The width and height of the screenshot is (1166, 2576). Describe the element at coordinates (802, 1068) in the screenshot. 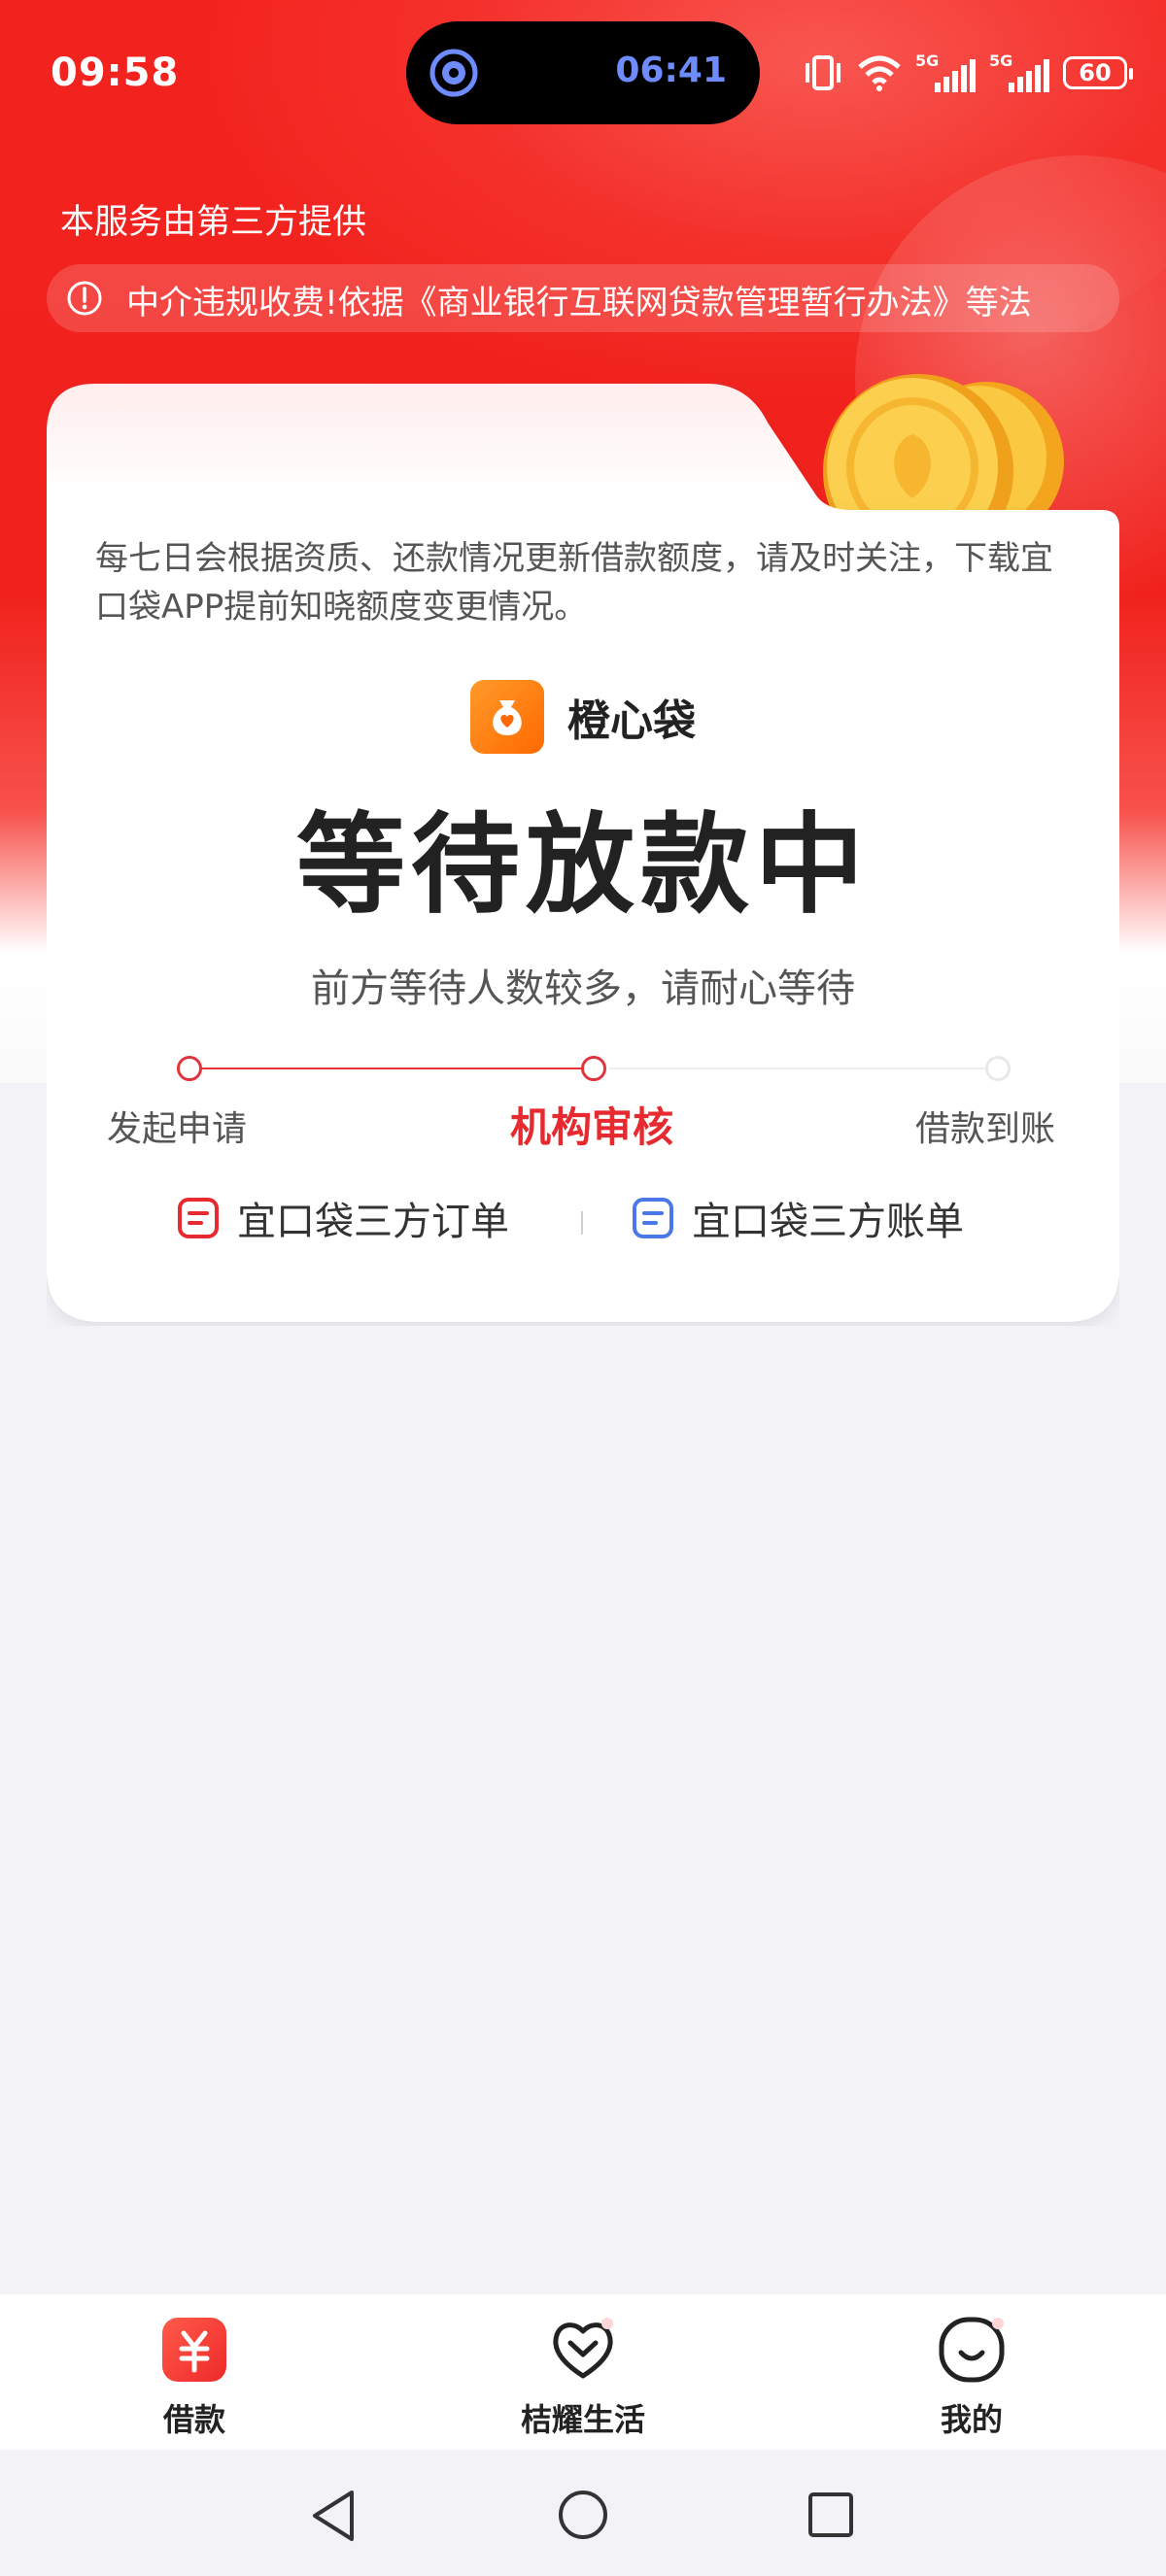

I see `progress-line-pending` at that location.